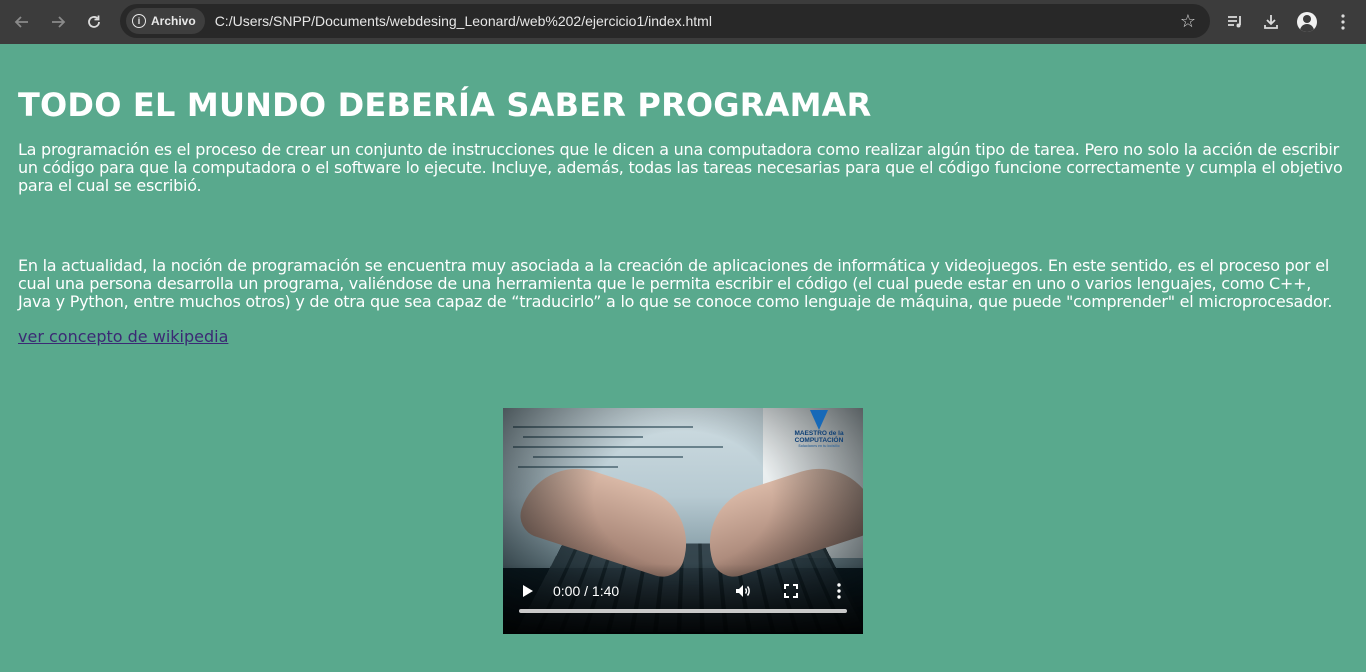 The width and height of the screenshot is (1366, 672). I want to click on volume-icon, so click(743, 591).